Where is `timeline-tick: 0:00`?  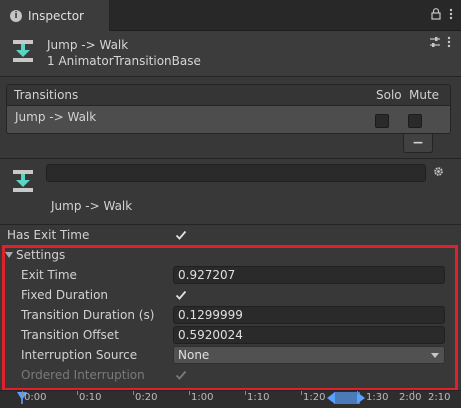
timeline-tick: 0:00 is located at coordinates (35, 397).